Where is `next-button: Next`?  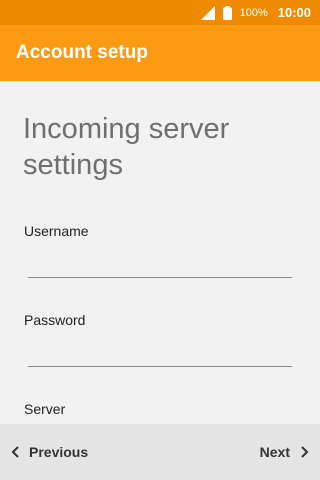
next-button: Next is located at coordinates (284, 452).